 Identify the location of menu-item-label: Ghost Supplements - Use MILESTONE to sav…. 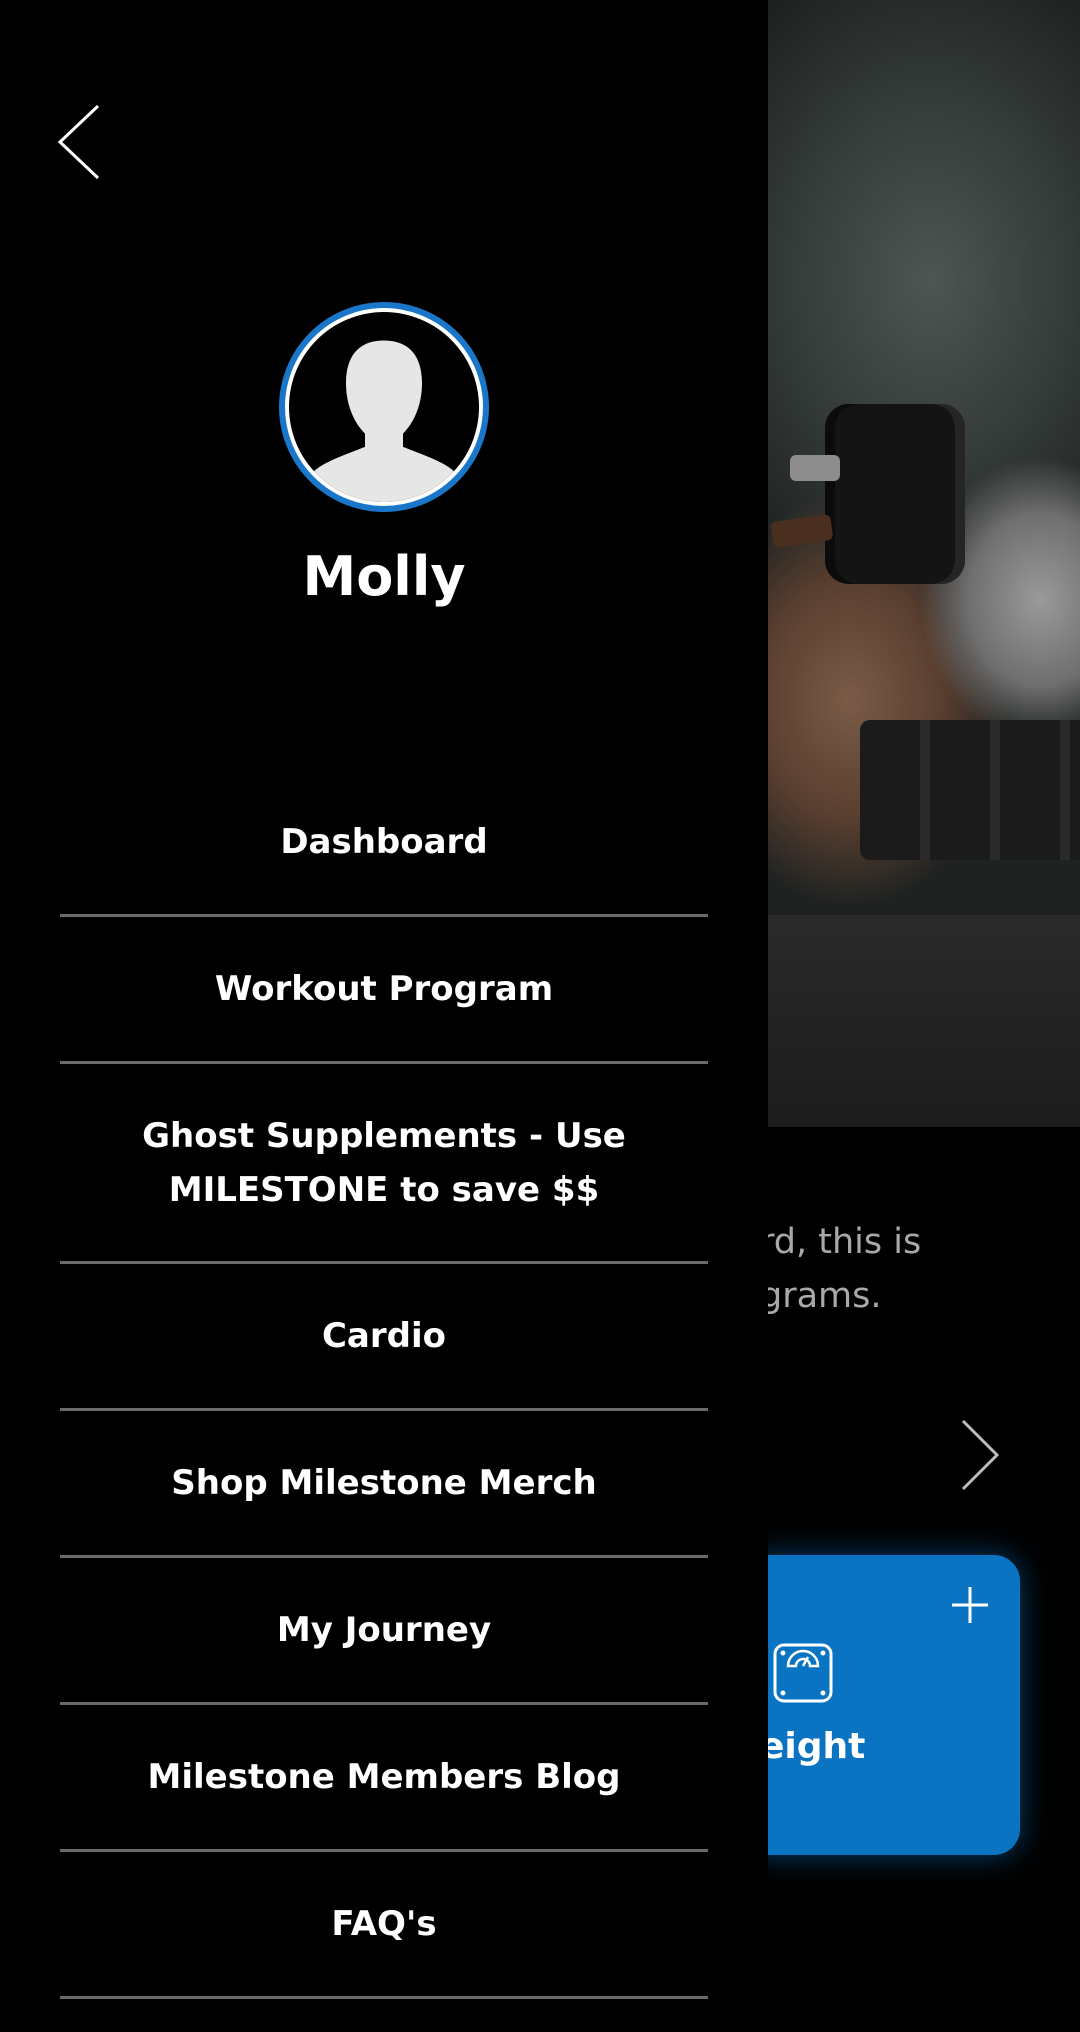
(384, 1162).